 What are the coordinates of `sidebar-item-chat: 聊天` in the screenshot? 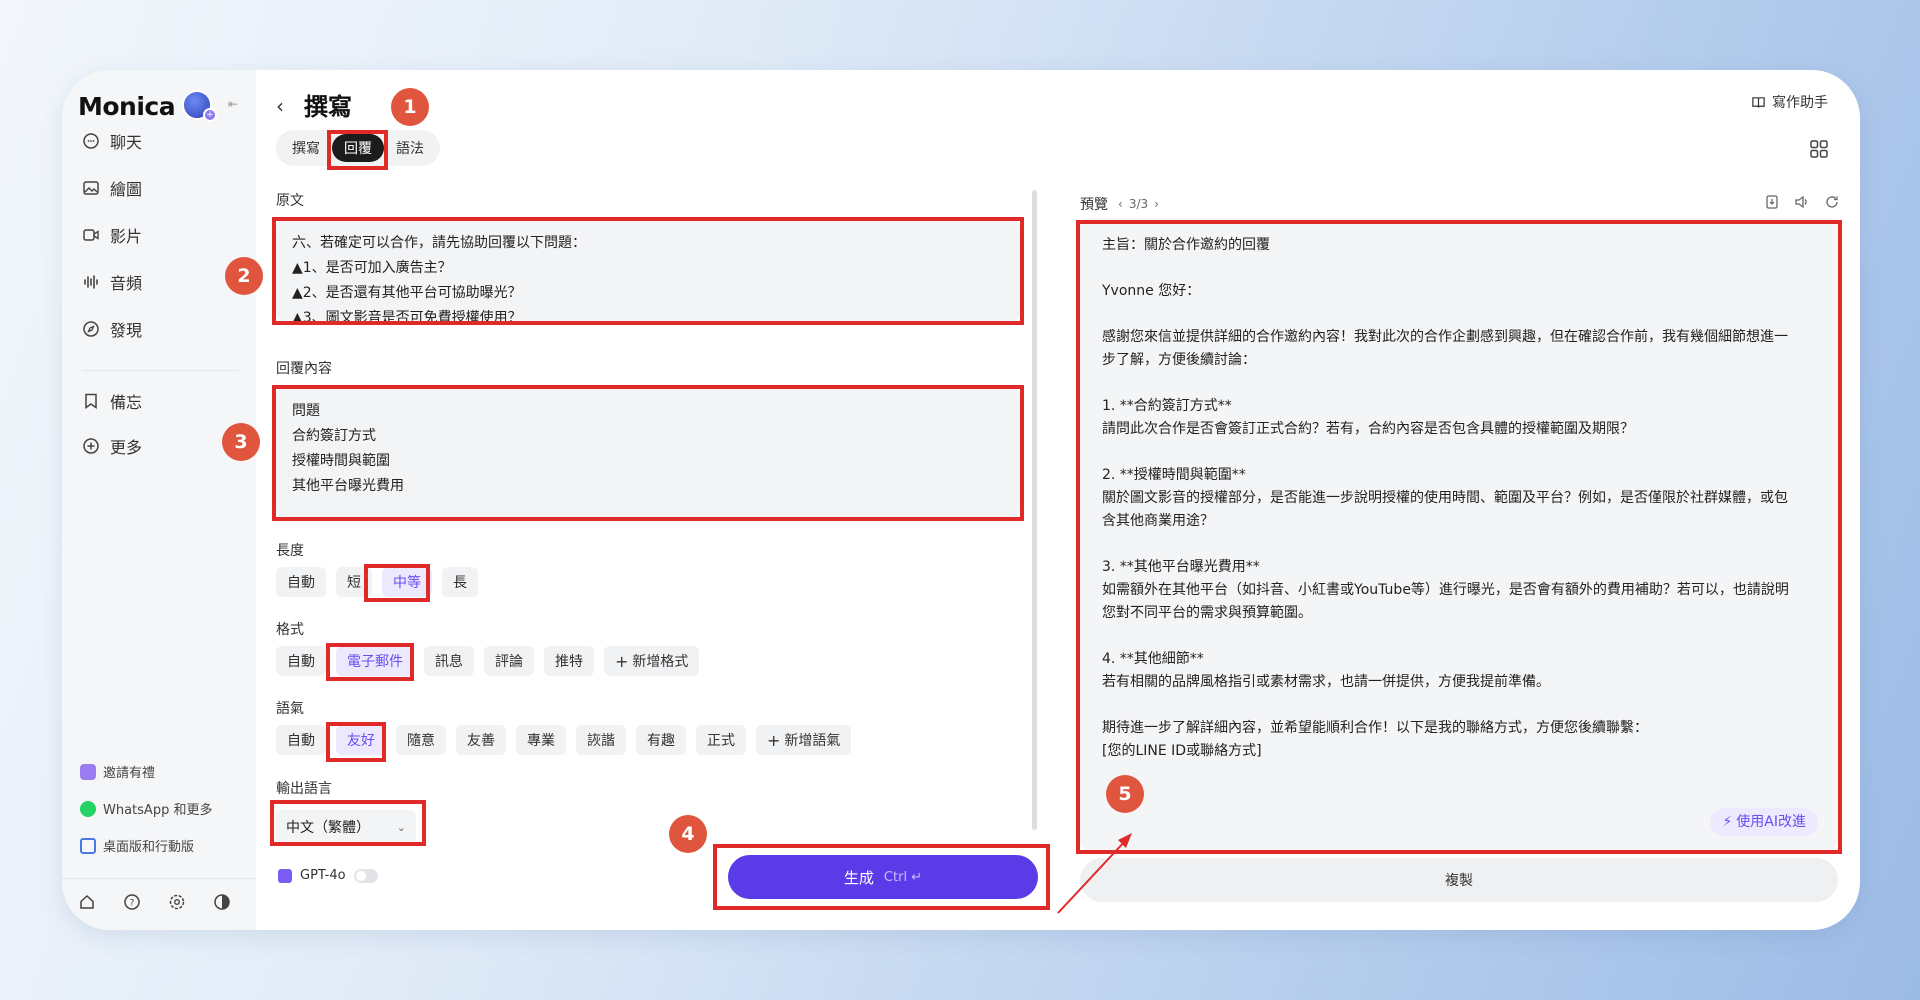 It's located at (112, 141).